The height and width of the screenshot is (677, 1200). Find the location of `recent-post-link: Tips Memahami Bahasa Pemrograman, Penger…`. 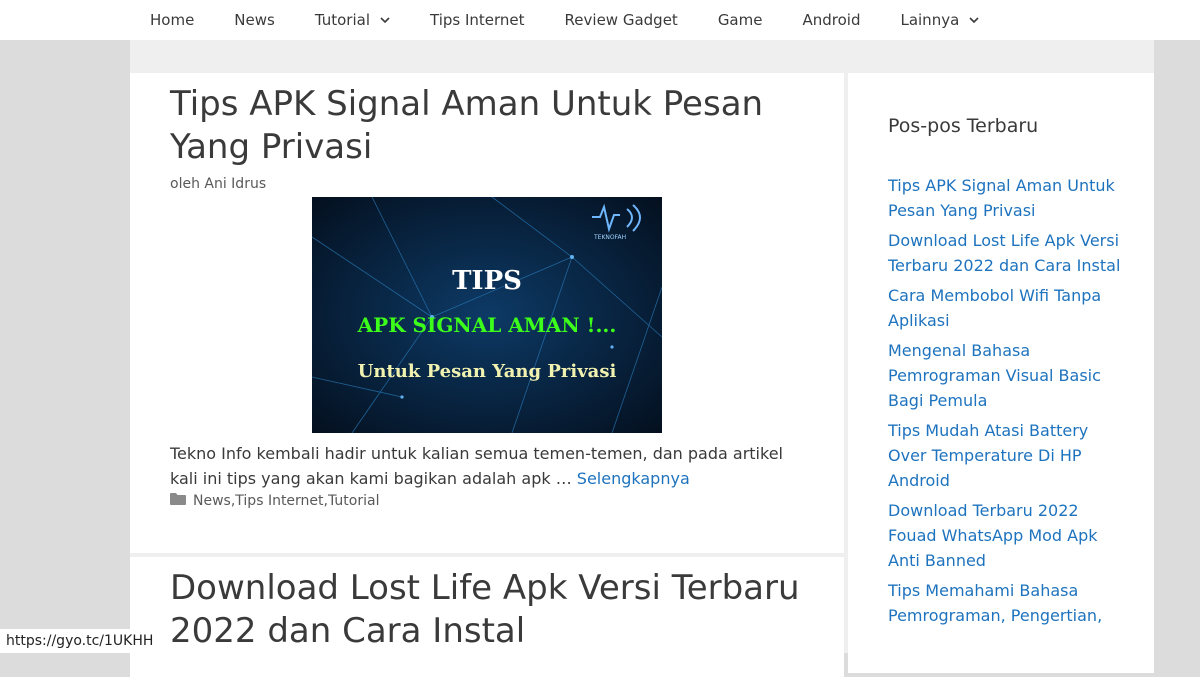

recent-post-link: Tips Memahami Bahasa Pemrograman, Penger… is located at coordinates (1008, 603).